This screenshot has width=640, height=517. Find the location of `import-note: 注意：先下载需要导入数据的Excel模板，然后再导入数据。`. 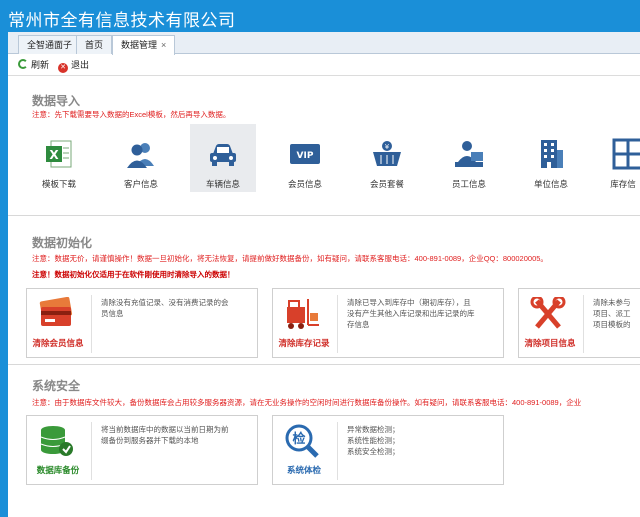

import-note: 注意：先下载需要导入数据的Excel模板，然后再导入数据。 is located at coordinates (131, 114).